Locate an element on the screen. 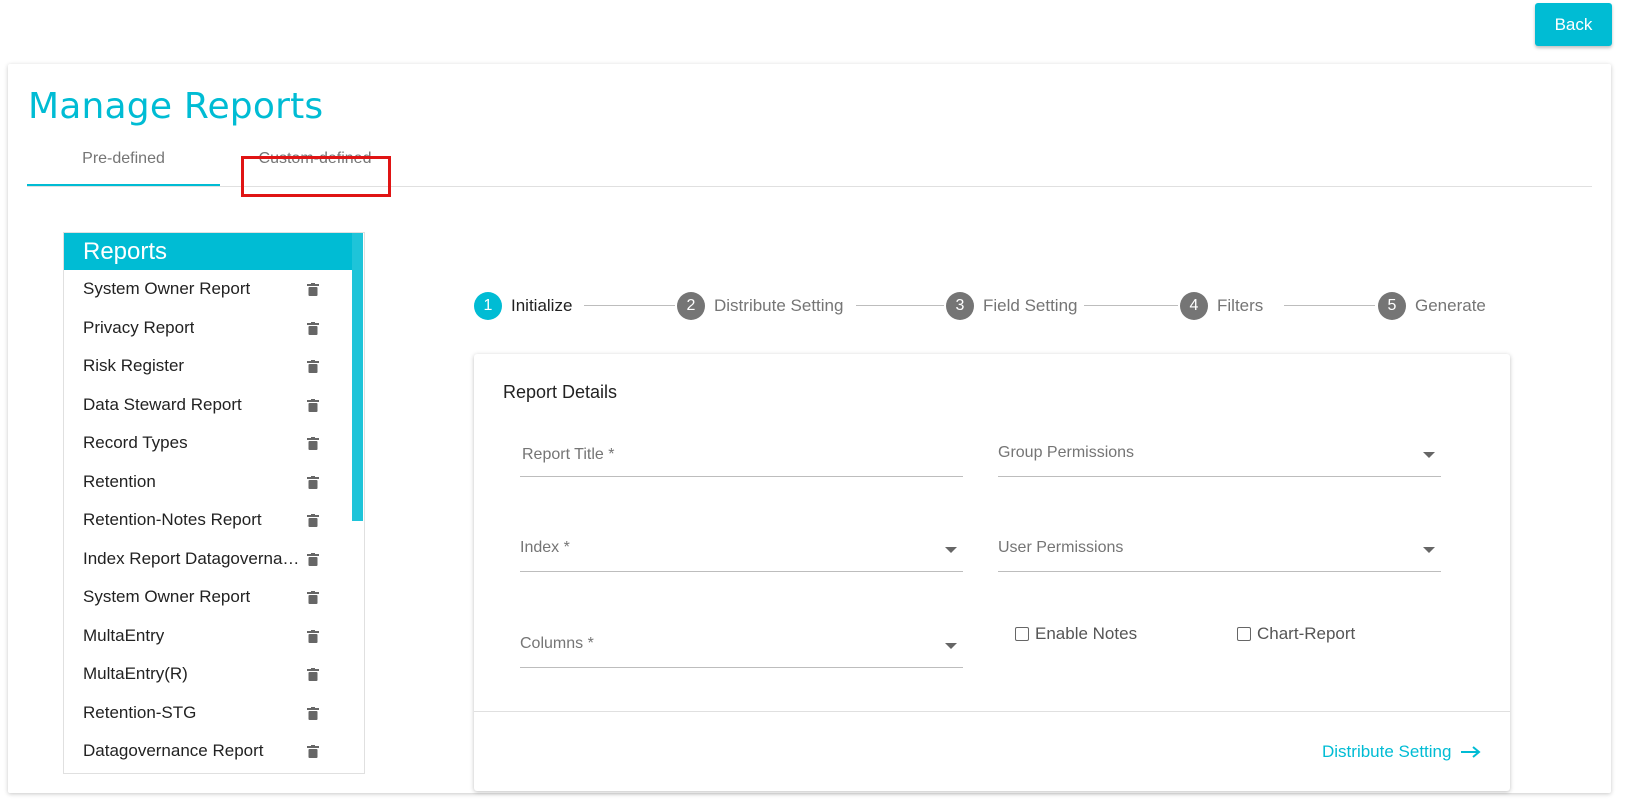 This screenshot has width=1626, height=807. sidebar-report-label: Datagovernance Report is located at coordinates (173, 750).